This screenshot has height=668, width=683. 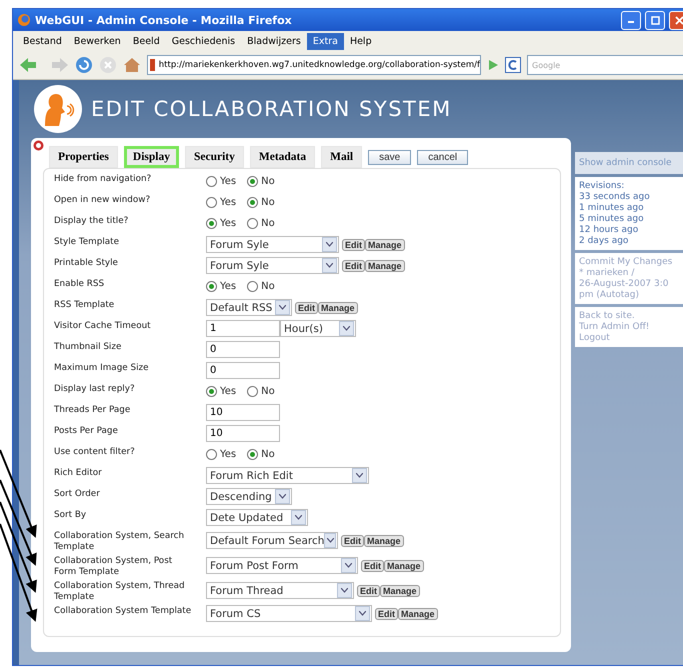 I want to click on tab: Properties, so click(x=83, y=157).